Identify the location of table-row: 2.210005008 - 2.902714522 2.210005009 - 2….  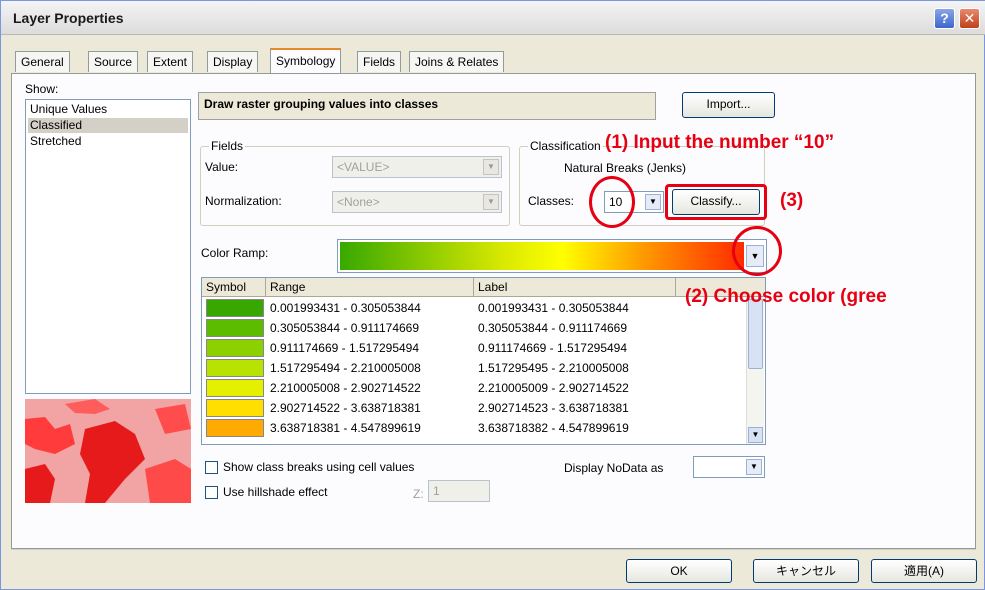
(473, 388).